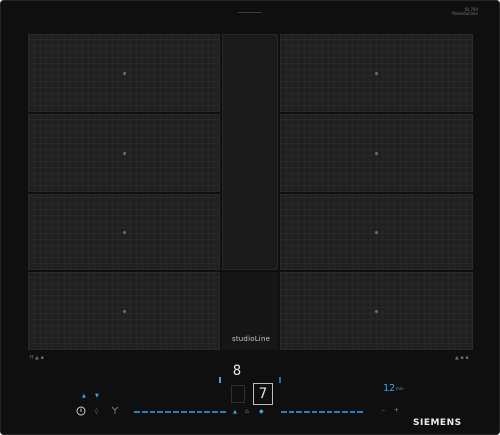  What do you see at coordinates (251, 339) in the screenshot?
I see `series-label: studioLine` at bounding box center [251, 339].